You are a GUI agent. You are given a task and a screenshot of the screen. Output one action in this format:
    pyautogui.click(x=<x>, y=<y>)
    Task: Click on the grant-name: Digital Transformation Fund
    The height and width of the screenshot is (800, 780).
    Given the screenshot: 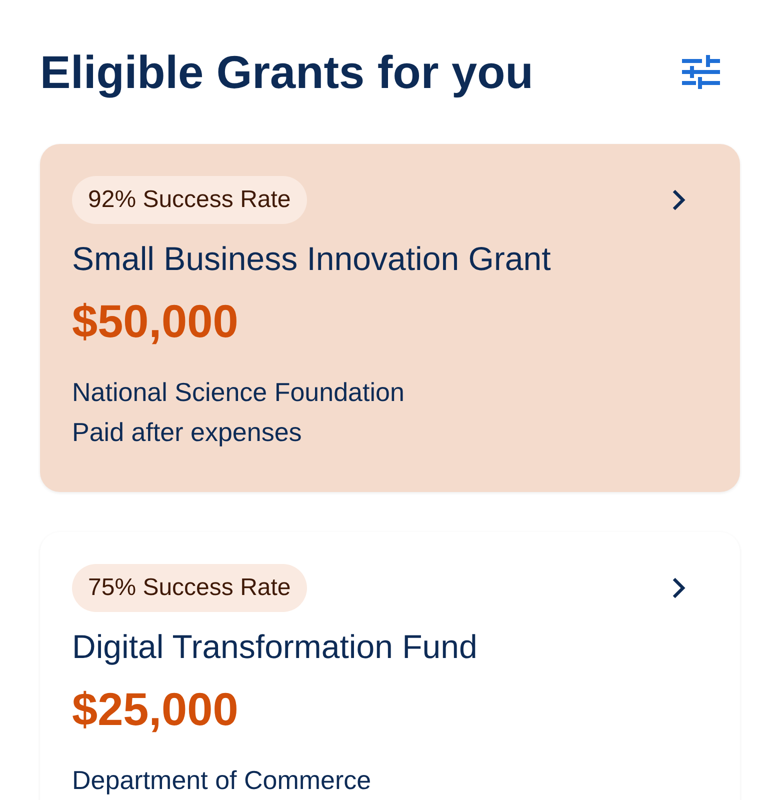 What is the action you would take?
    pyautogui.click(x=275, y=647)
    